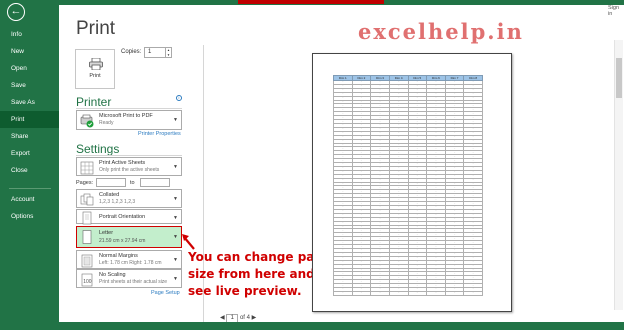  I want to click on pages-from-input, so click(111, 182).